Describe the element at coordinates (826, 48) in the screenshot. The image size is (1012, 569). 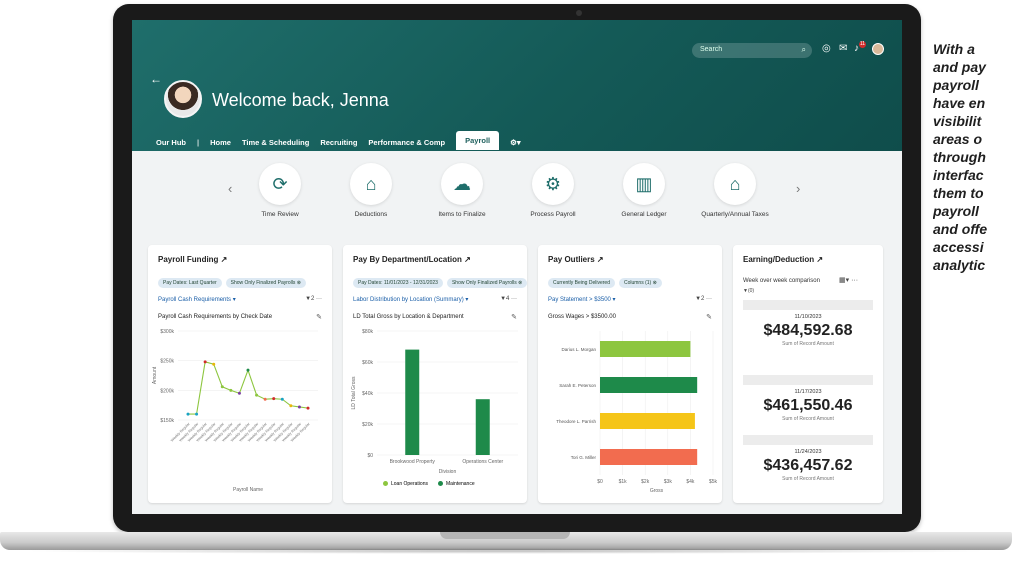
I see `help-icon: ◎` at that location.